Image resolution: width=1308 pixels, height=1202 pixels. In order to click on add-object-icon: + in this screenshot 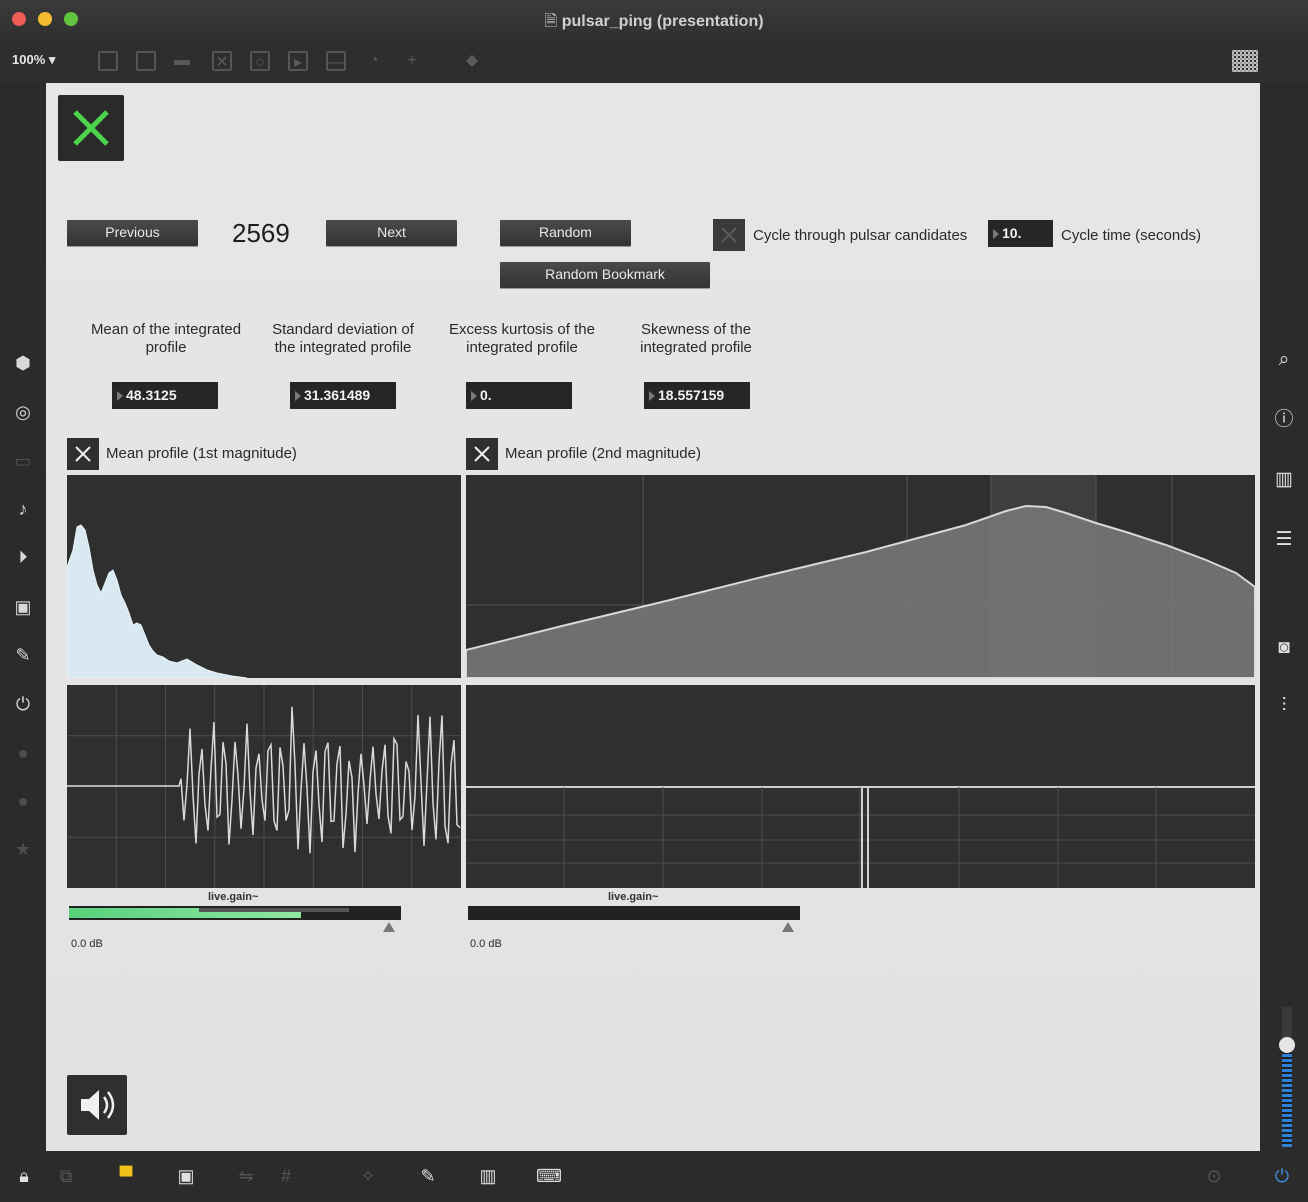, I will do `click(412, 61)`.